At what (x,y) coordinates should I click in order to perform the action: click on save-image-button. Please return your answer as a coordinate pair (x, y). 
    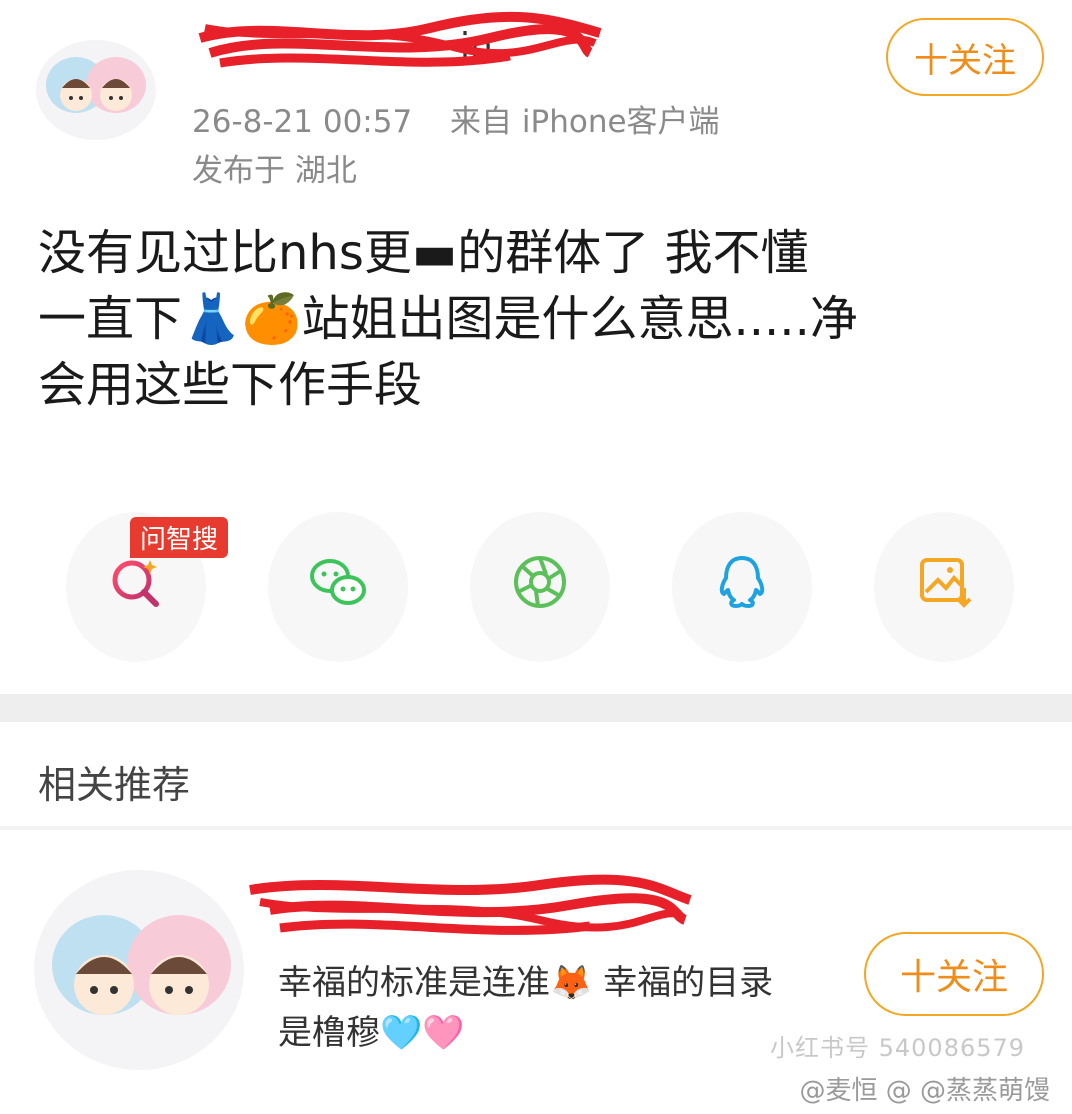
    Looking at the image, I should click on (944, 587).